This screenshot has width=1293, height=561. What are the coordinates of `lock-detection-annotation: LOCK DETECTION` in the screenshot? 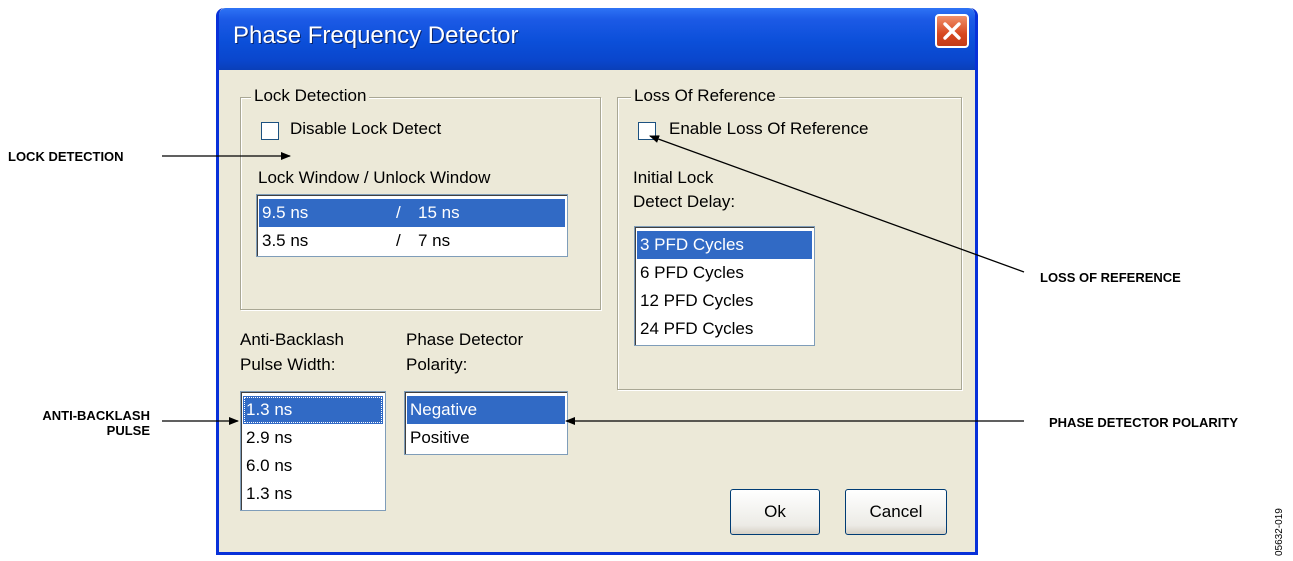 It's located at (66, 156).